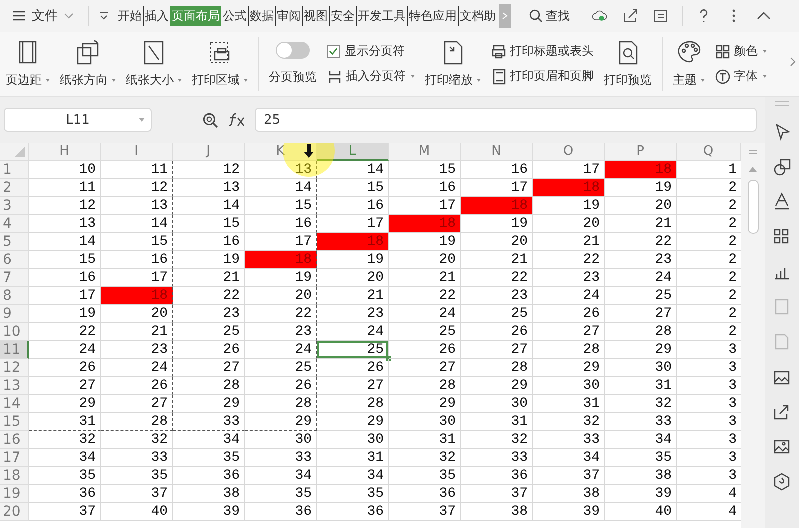  I want to click on row-header: 4, so click(14, 224).